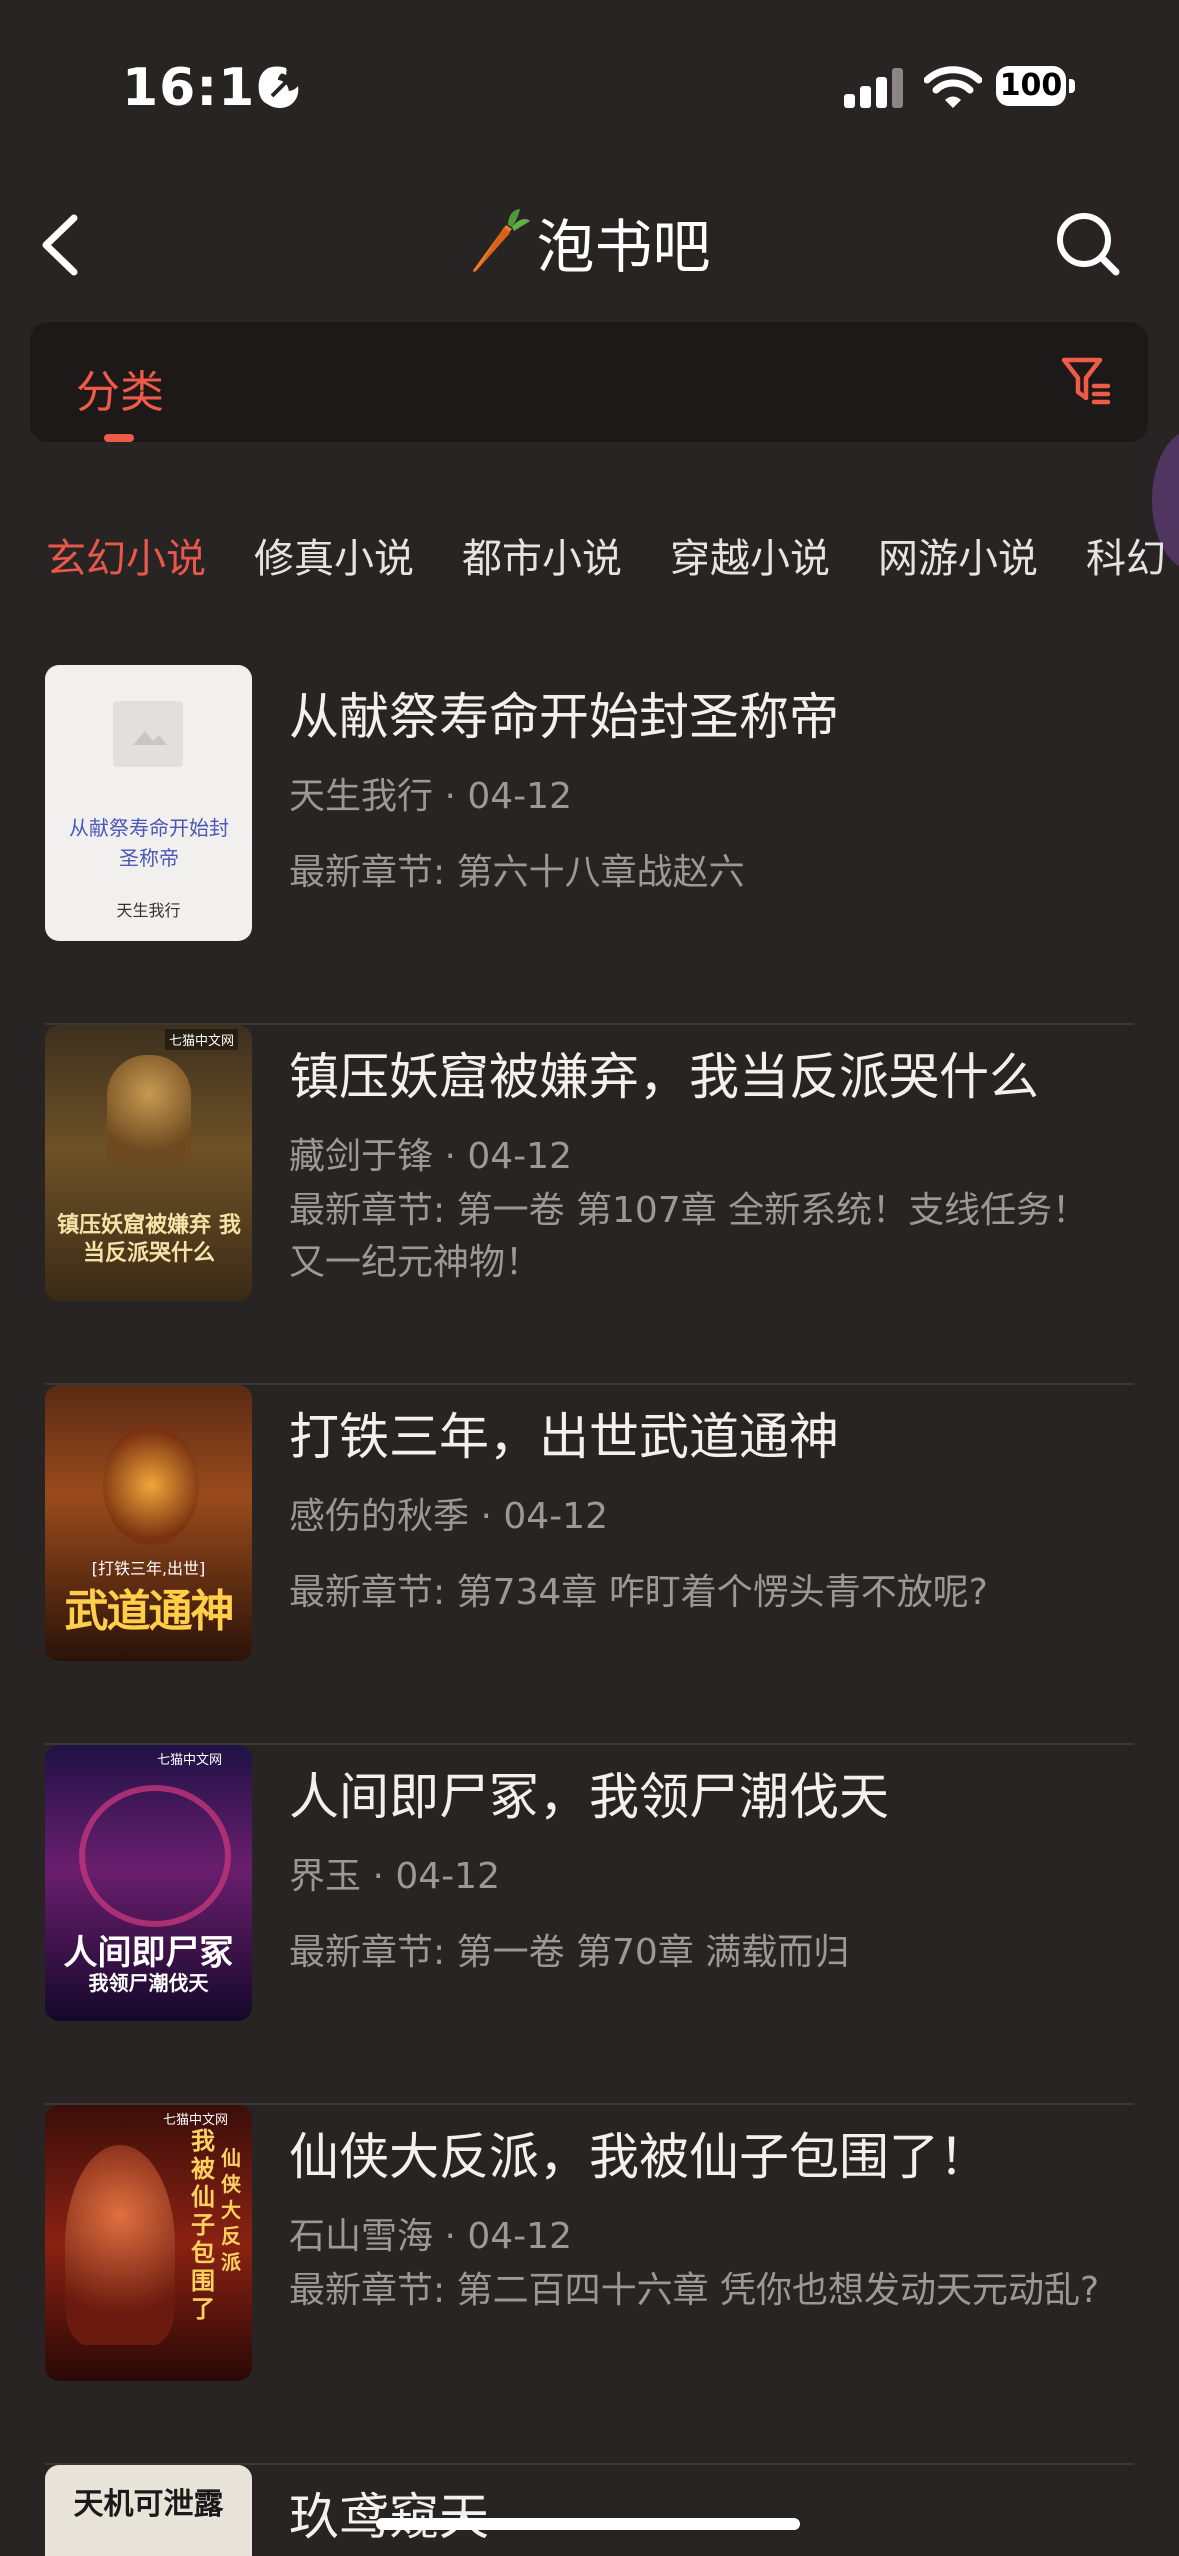  Describe the element at coordinates (589, 382) in the screenshot. I see `category-bar: 分类` at that location.